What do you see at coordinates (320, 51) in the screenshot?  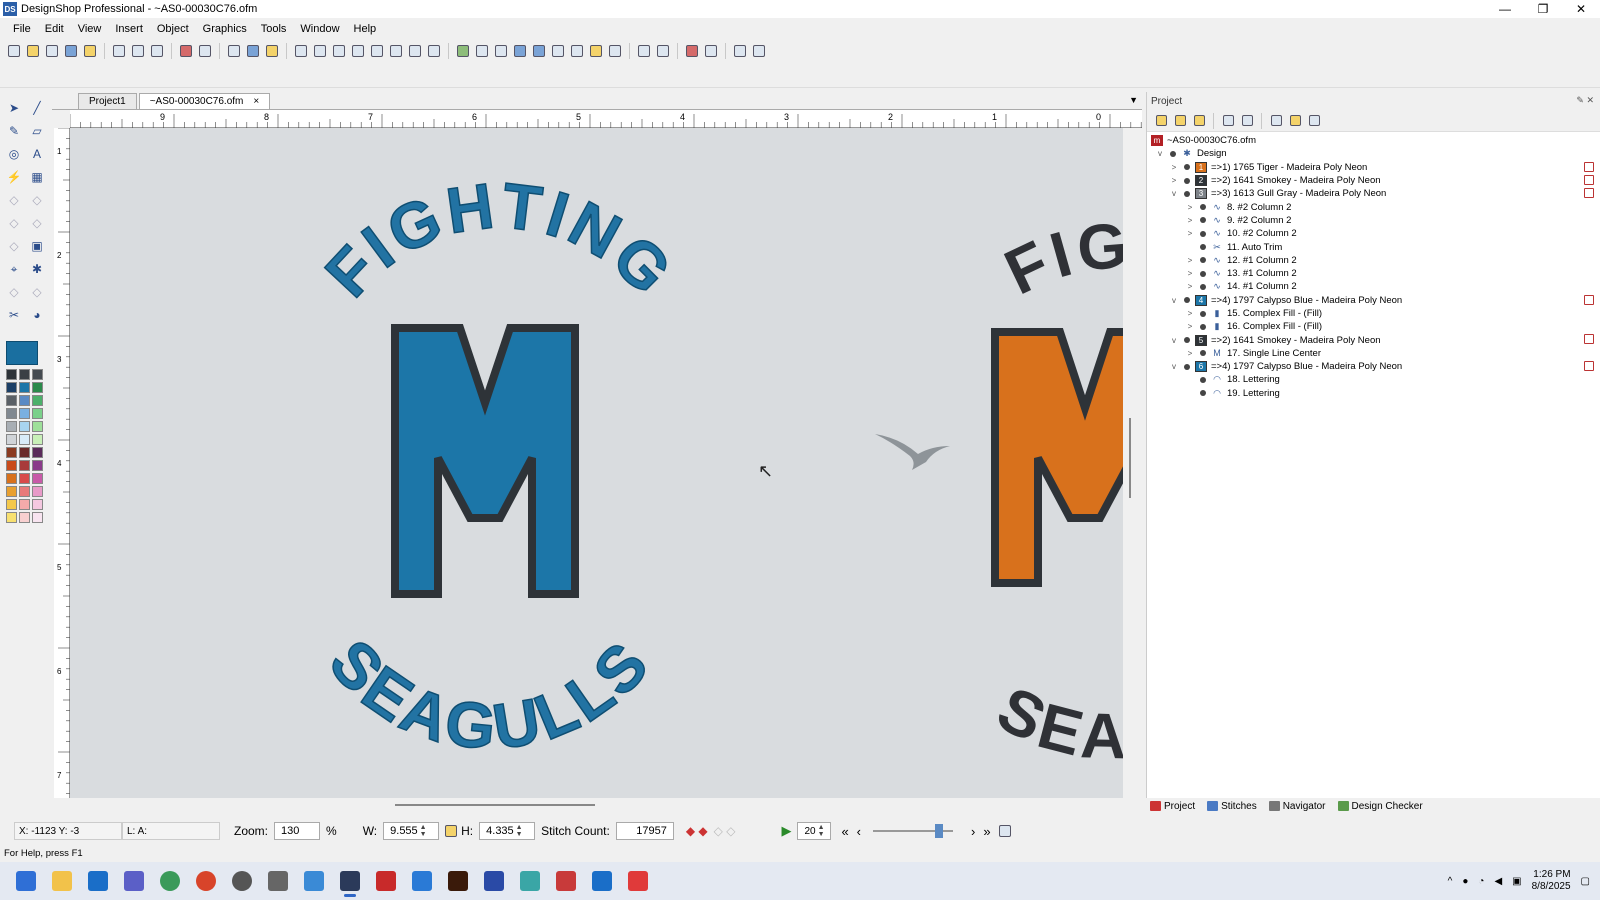 I see `zoom-in-icon` at bounding box center [320, 51].